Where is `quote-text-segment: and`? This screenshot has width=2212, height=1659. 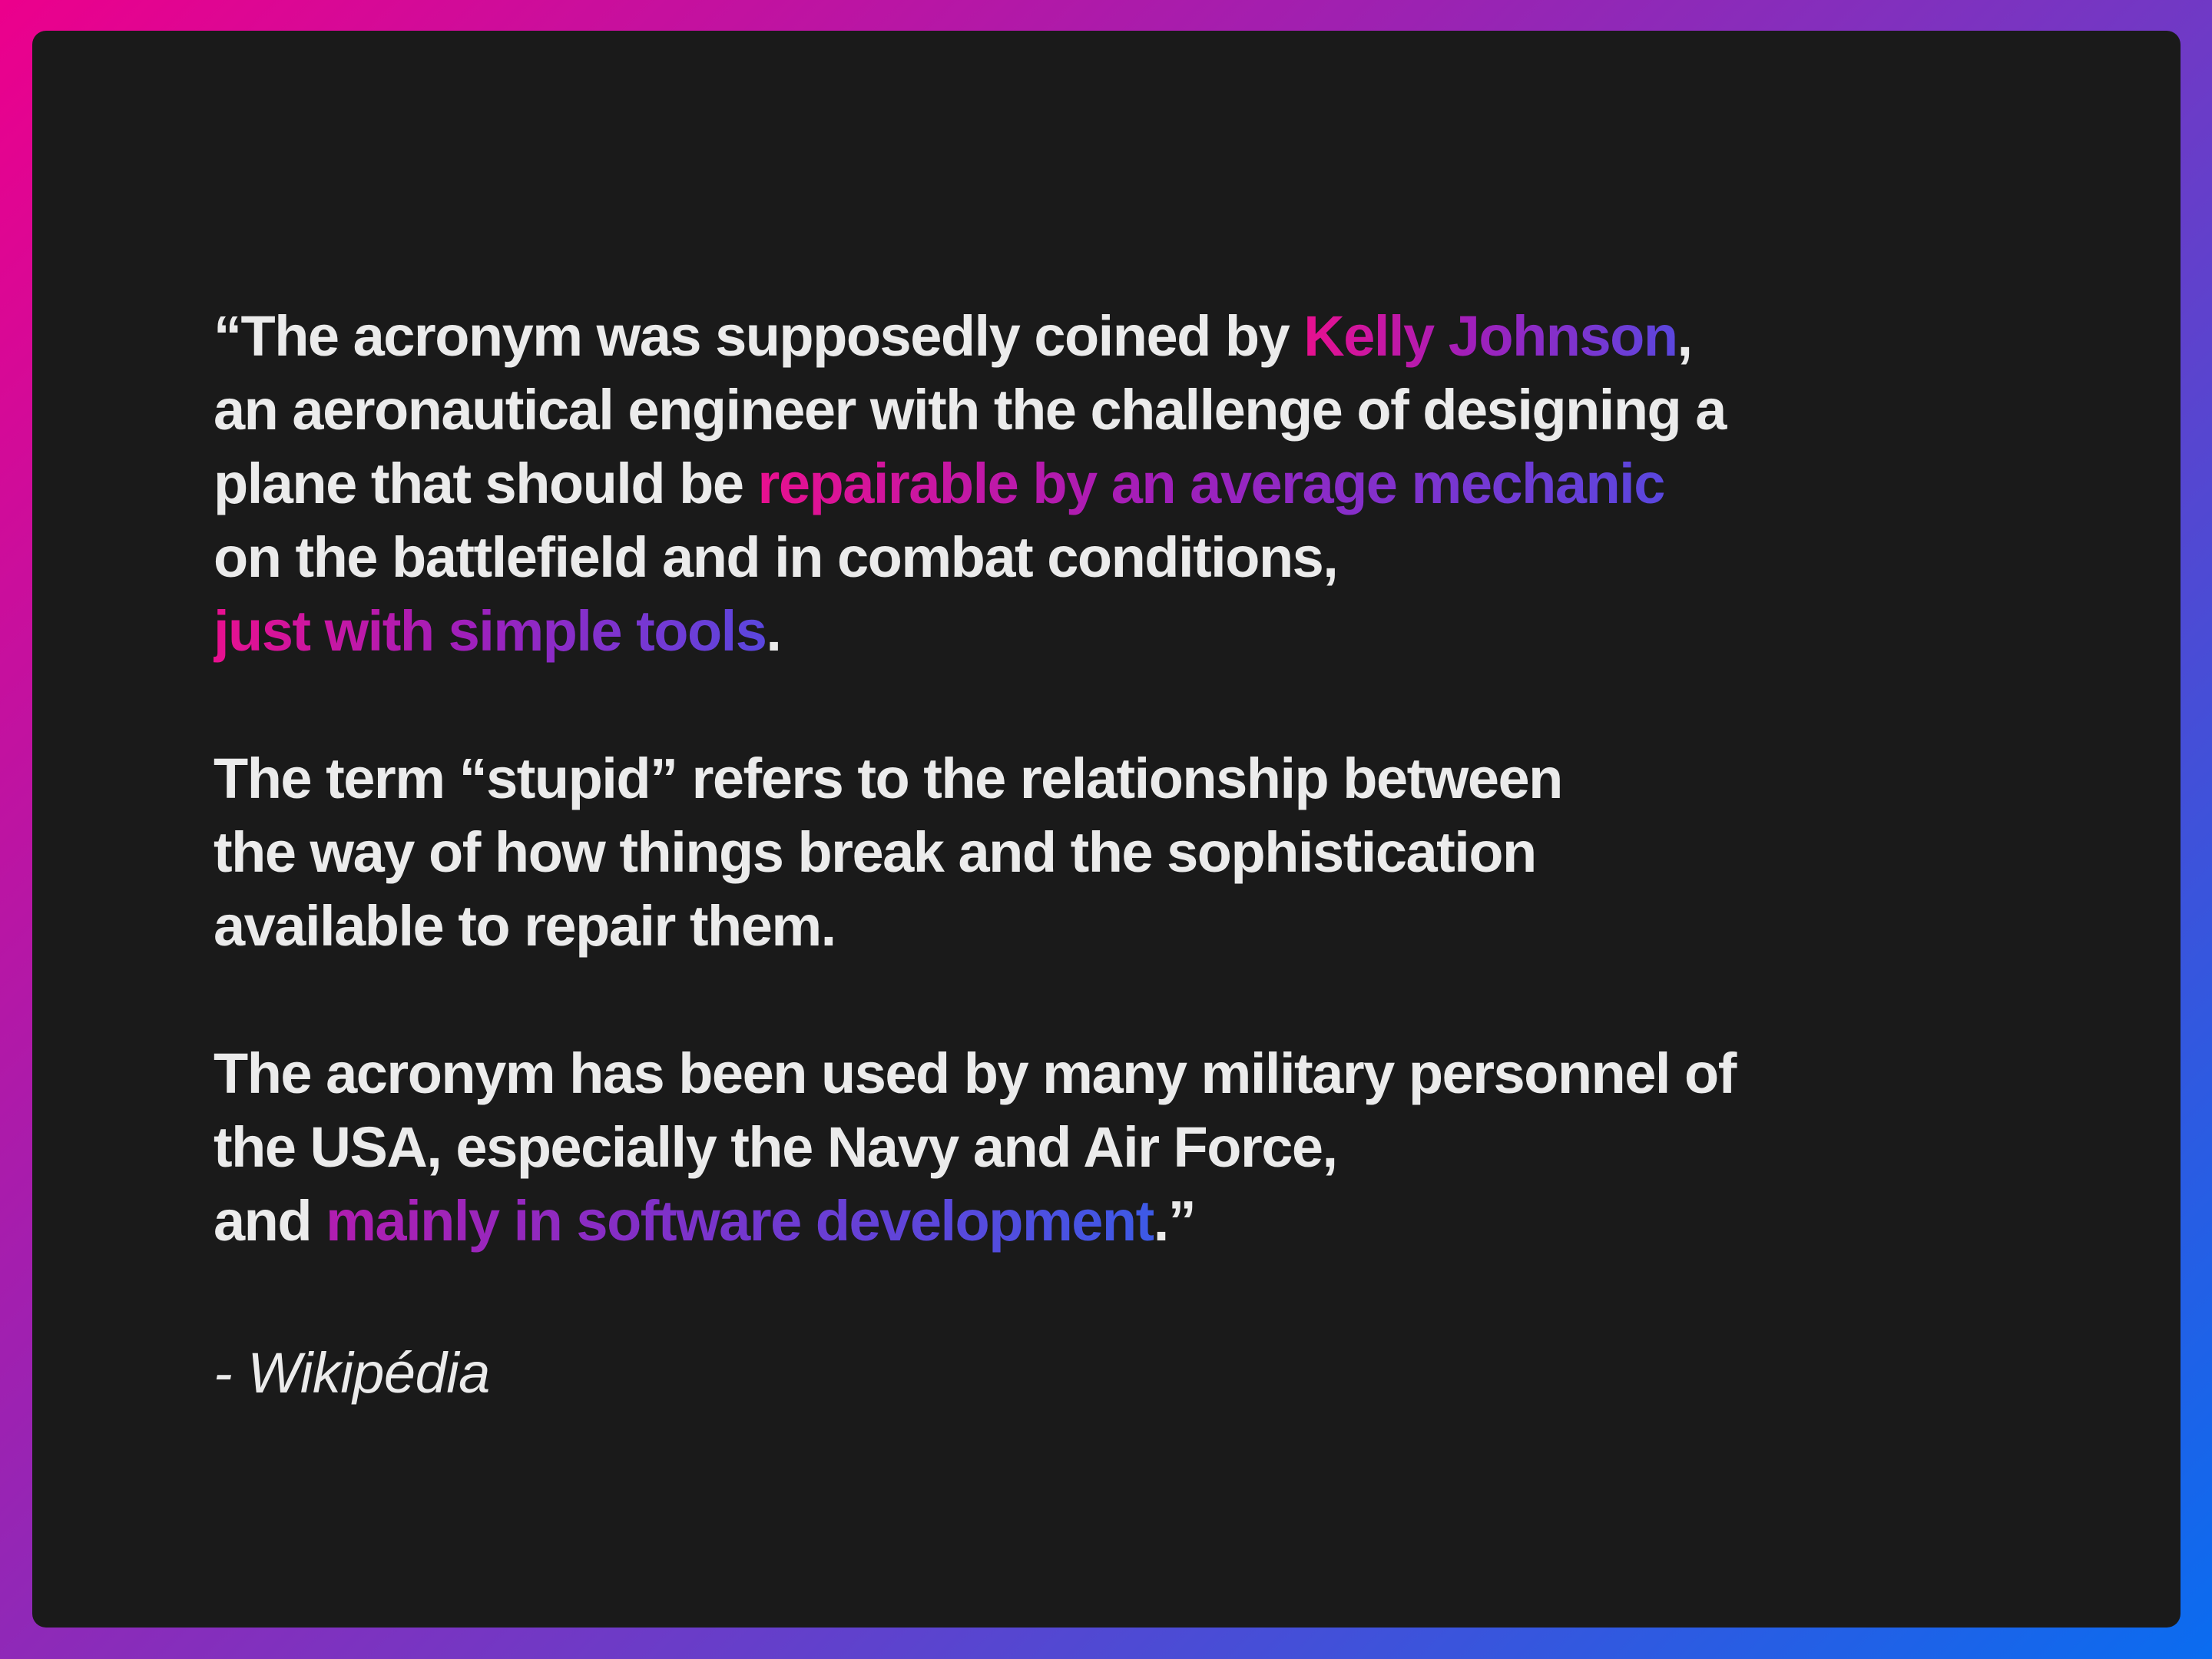 quote-text-segment: and is located at coordinates (270, 1221).